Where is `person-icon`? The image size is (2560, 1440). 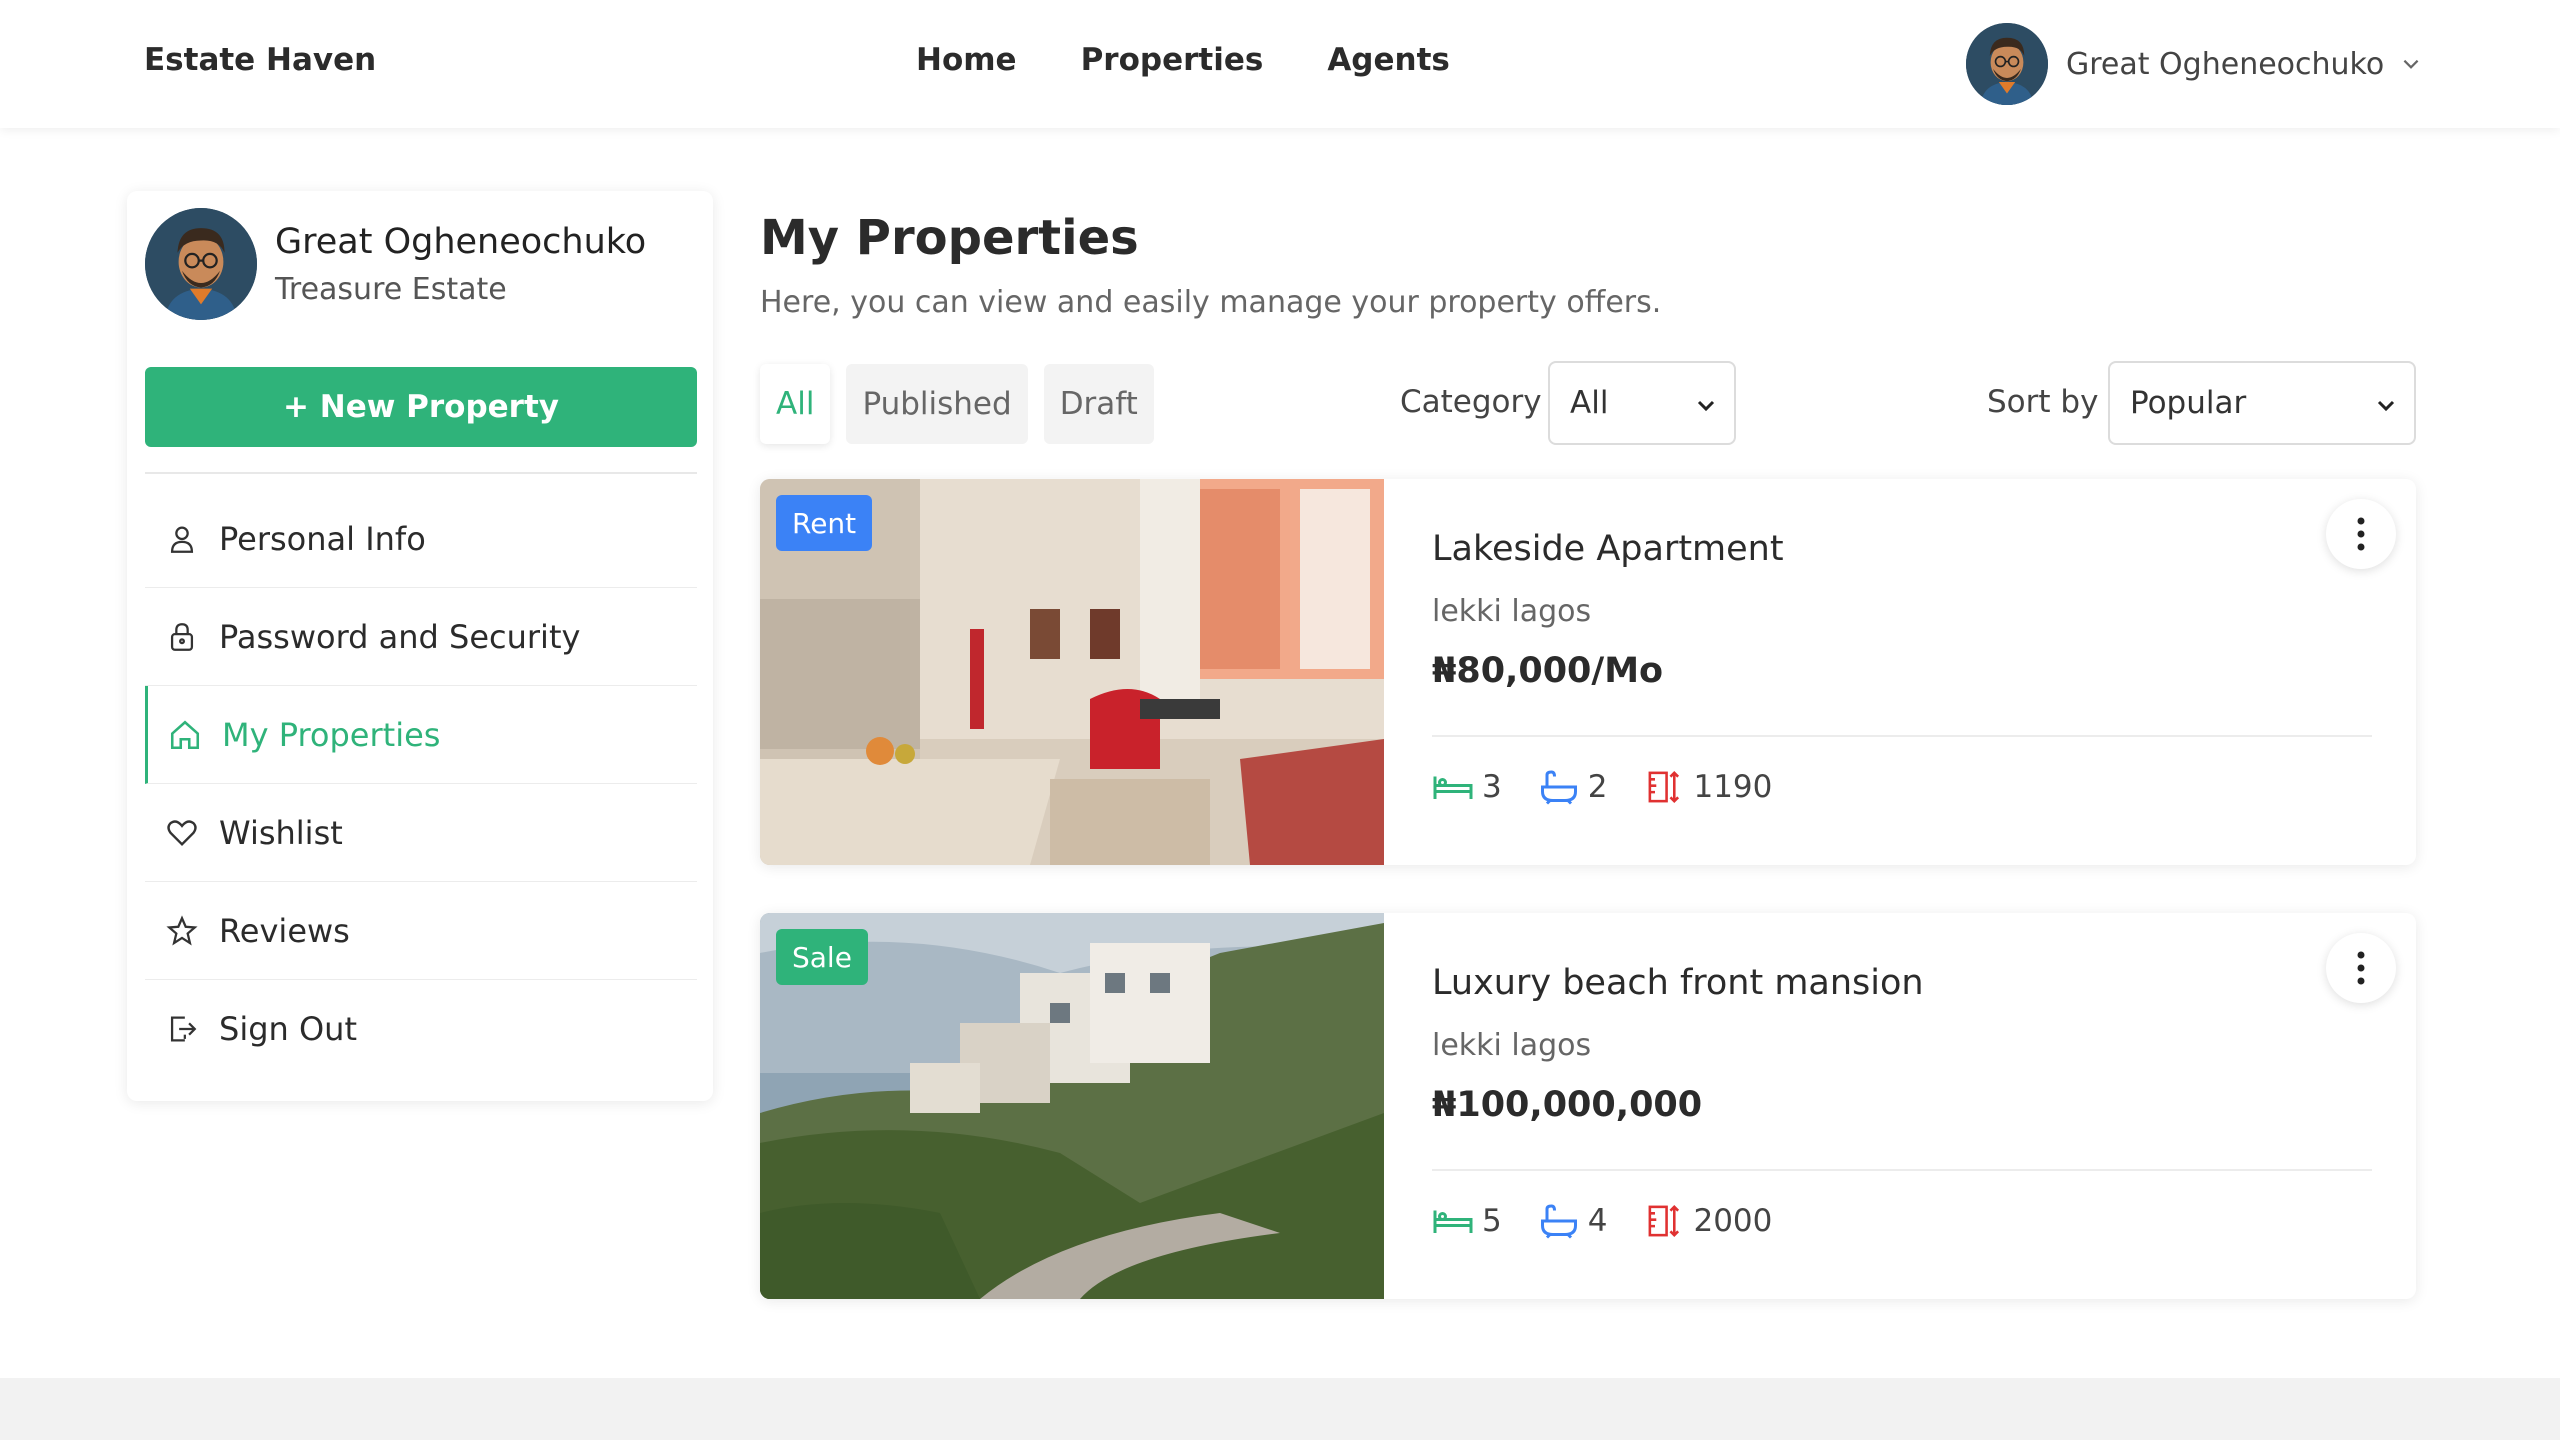
person-icon is located at coordinates (182, 539).